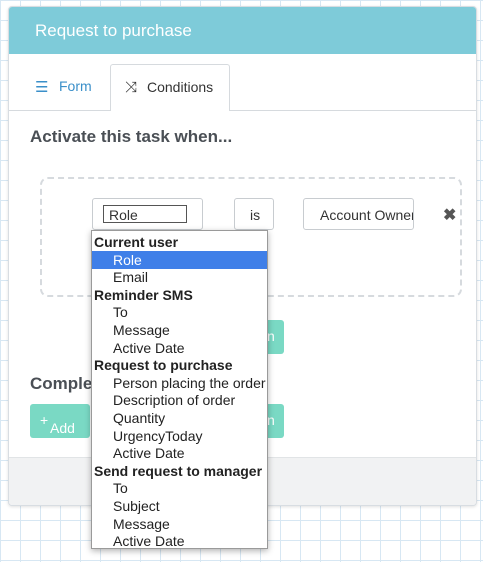 The image size is (483, 562). What do you see at coordinates (62, 428) in the screenshot?
I see `add-button-label: Add` at bounding box center [62, 428].